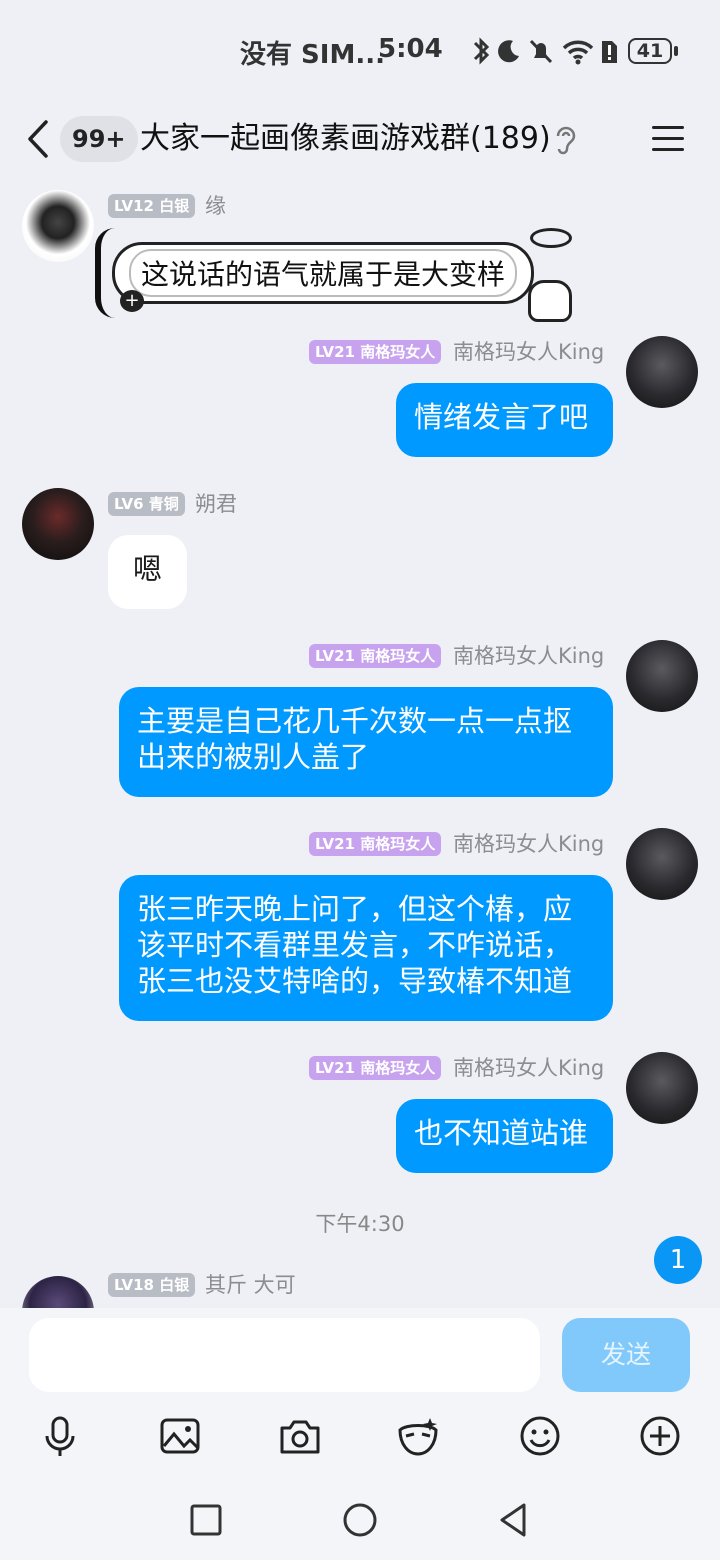  I want to click on level-badge: LV6 青铜, so click(146, 504).